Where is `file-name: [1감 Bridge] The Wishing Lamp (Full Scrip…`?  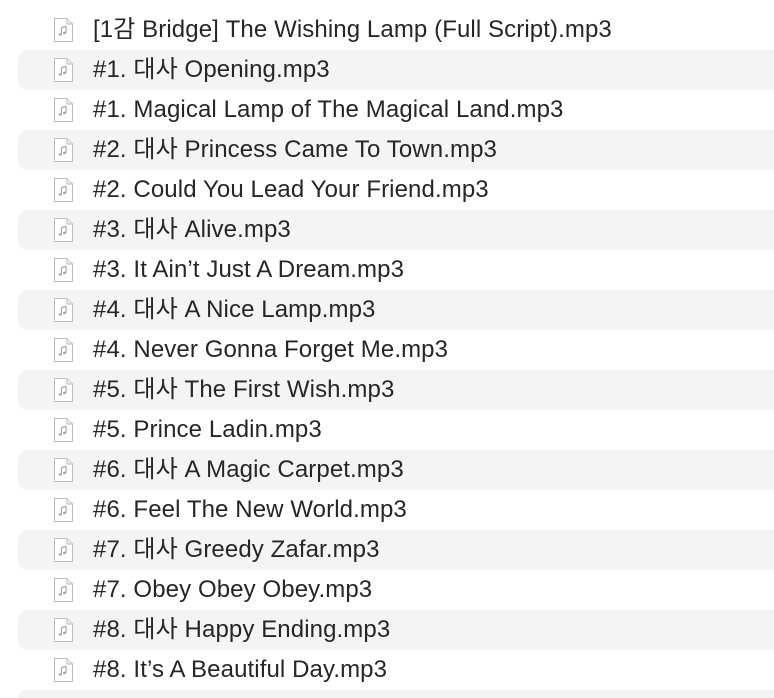 file-name: [1감 Bridge] The Wishing Lamp (Full Scrip… is located at coordinates (352, 29).